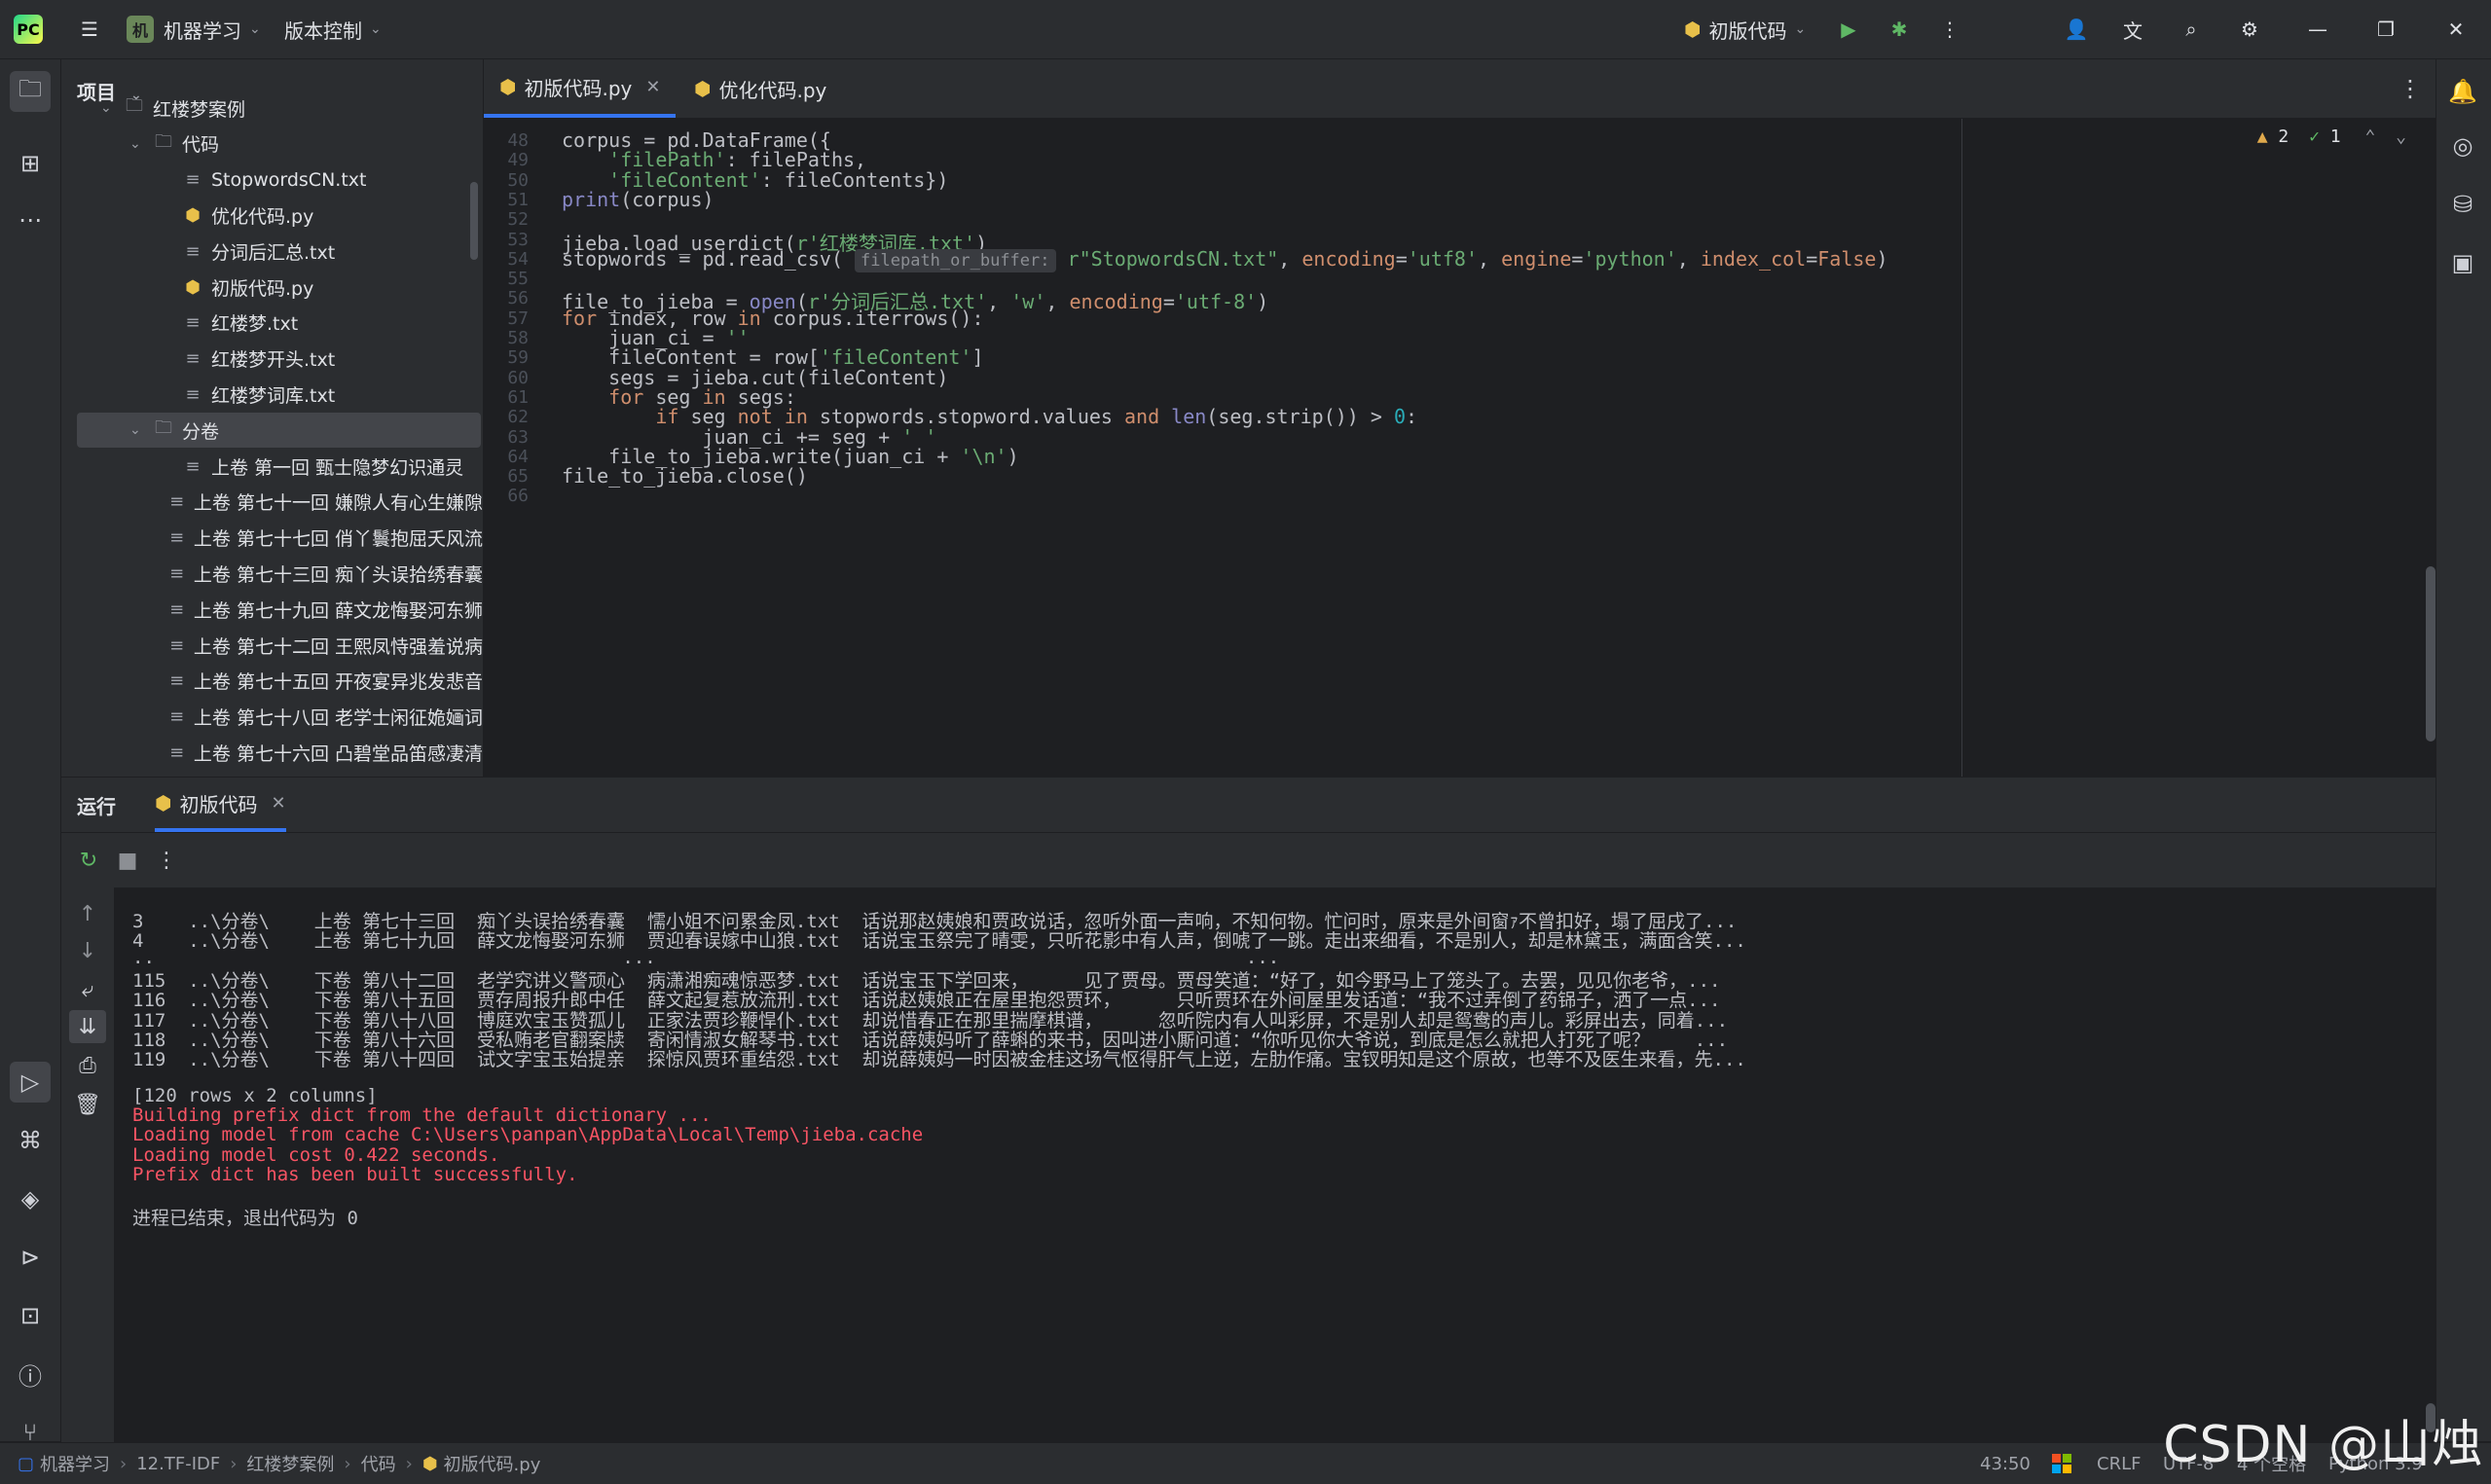 Image resolution: width=2491 pixels, height=1484 pixels. What do you see at coordinates (194, 29) in the screenshot?
I see `project-switcher: 机 机器学习 ⌄` at bounding box center [194, 29].